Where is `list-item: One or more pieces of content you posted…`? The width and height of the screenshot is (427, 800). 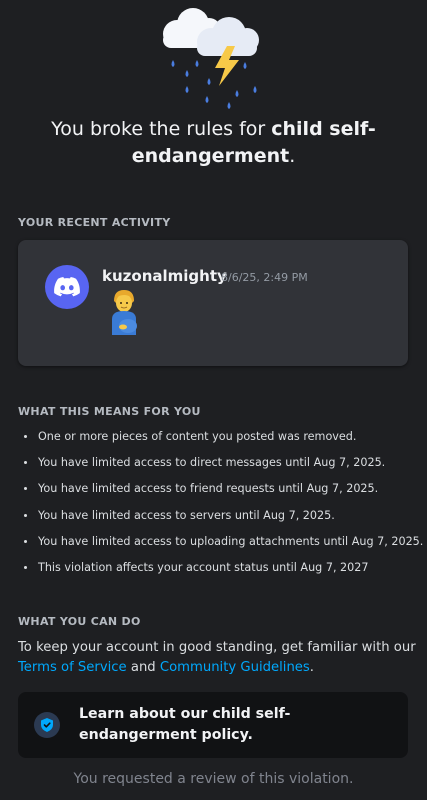 list-item: One or more pieces of content you posted… is located at coordinates (222, 441).